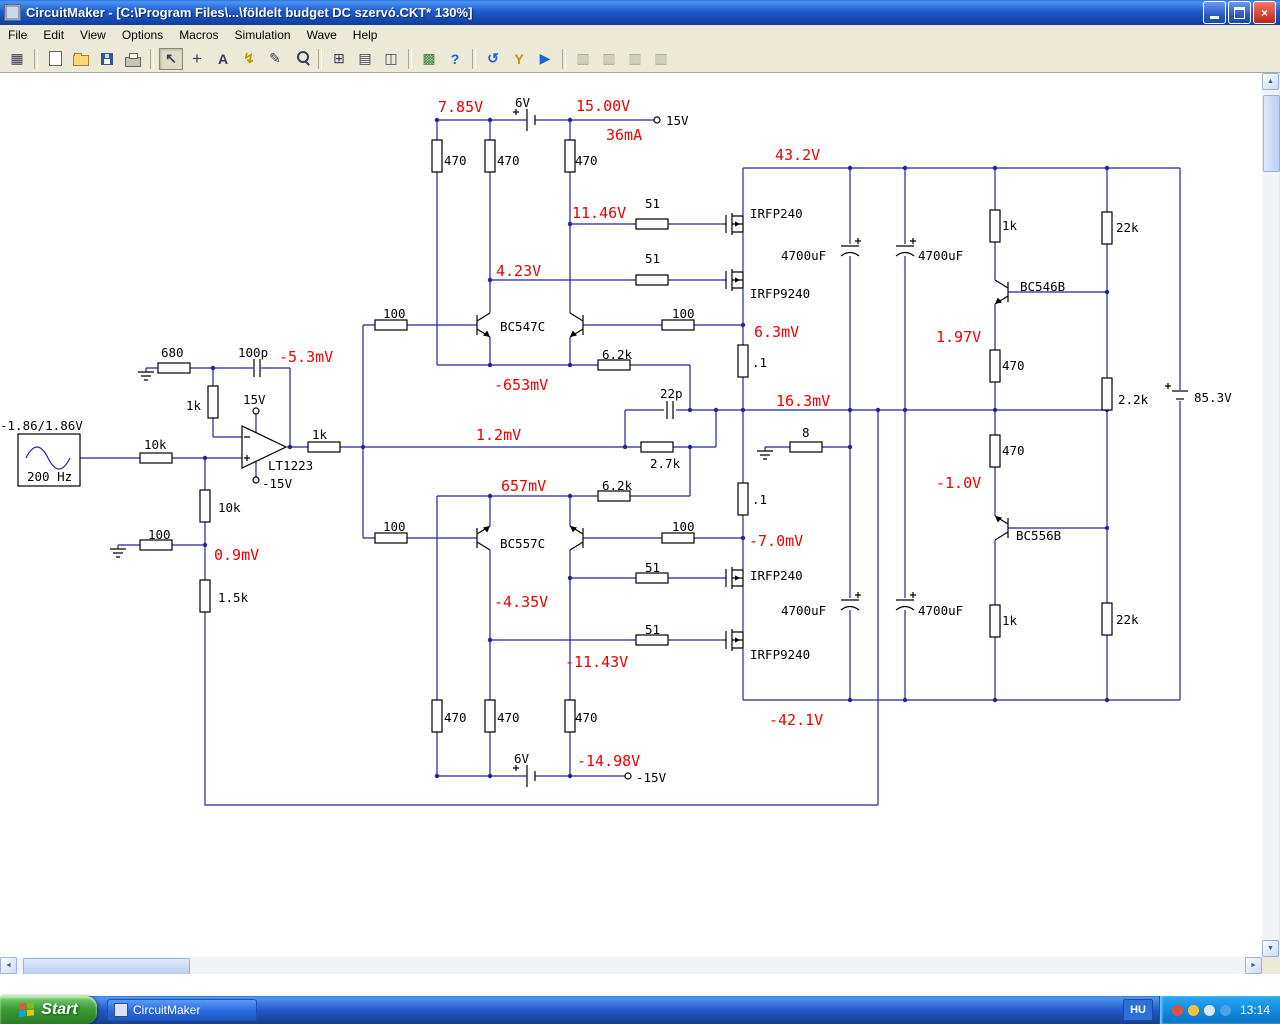  Describe the element at coordinates (339, 59) in the screenshot. I see `fit-to-page-button: ⊞` at that location.